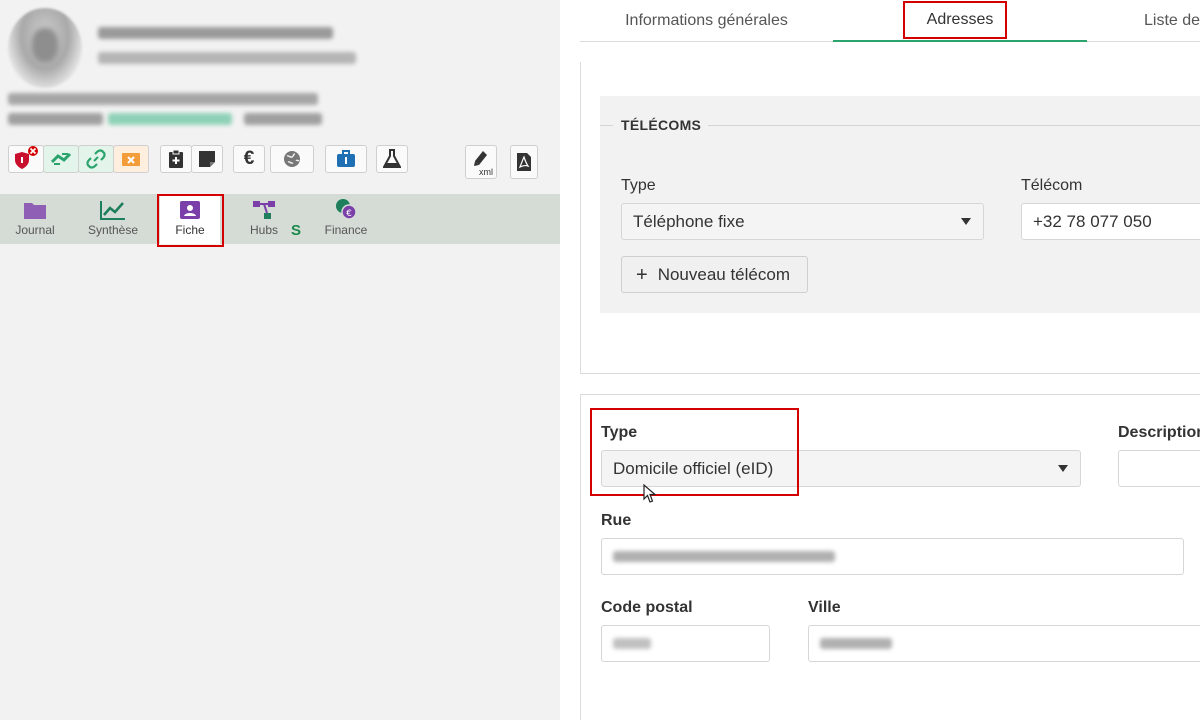  I want to click on globe-icon, so click(292, 159).